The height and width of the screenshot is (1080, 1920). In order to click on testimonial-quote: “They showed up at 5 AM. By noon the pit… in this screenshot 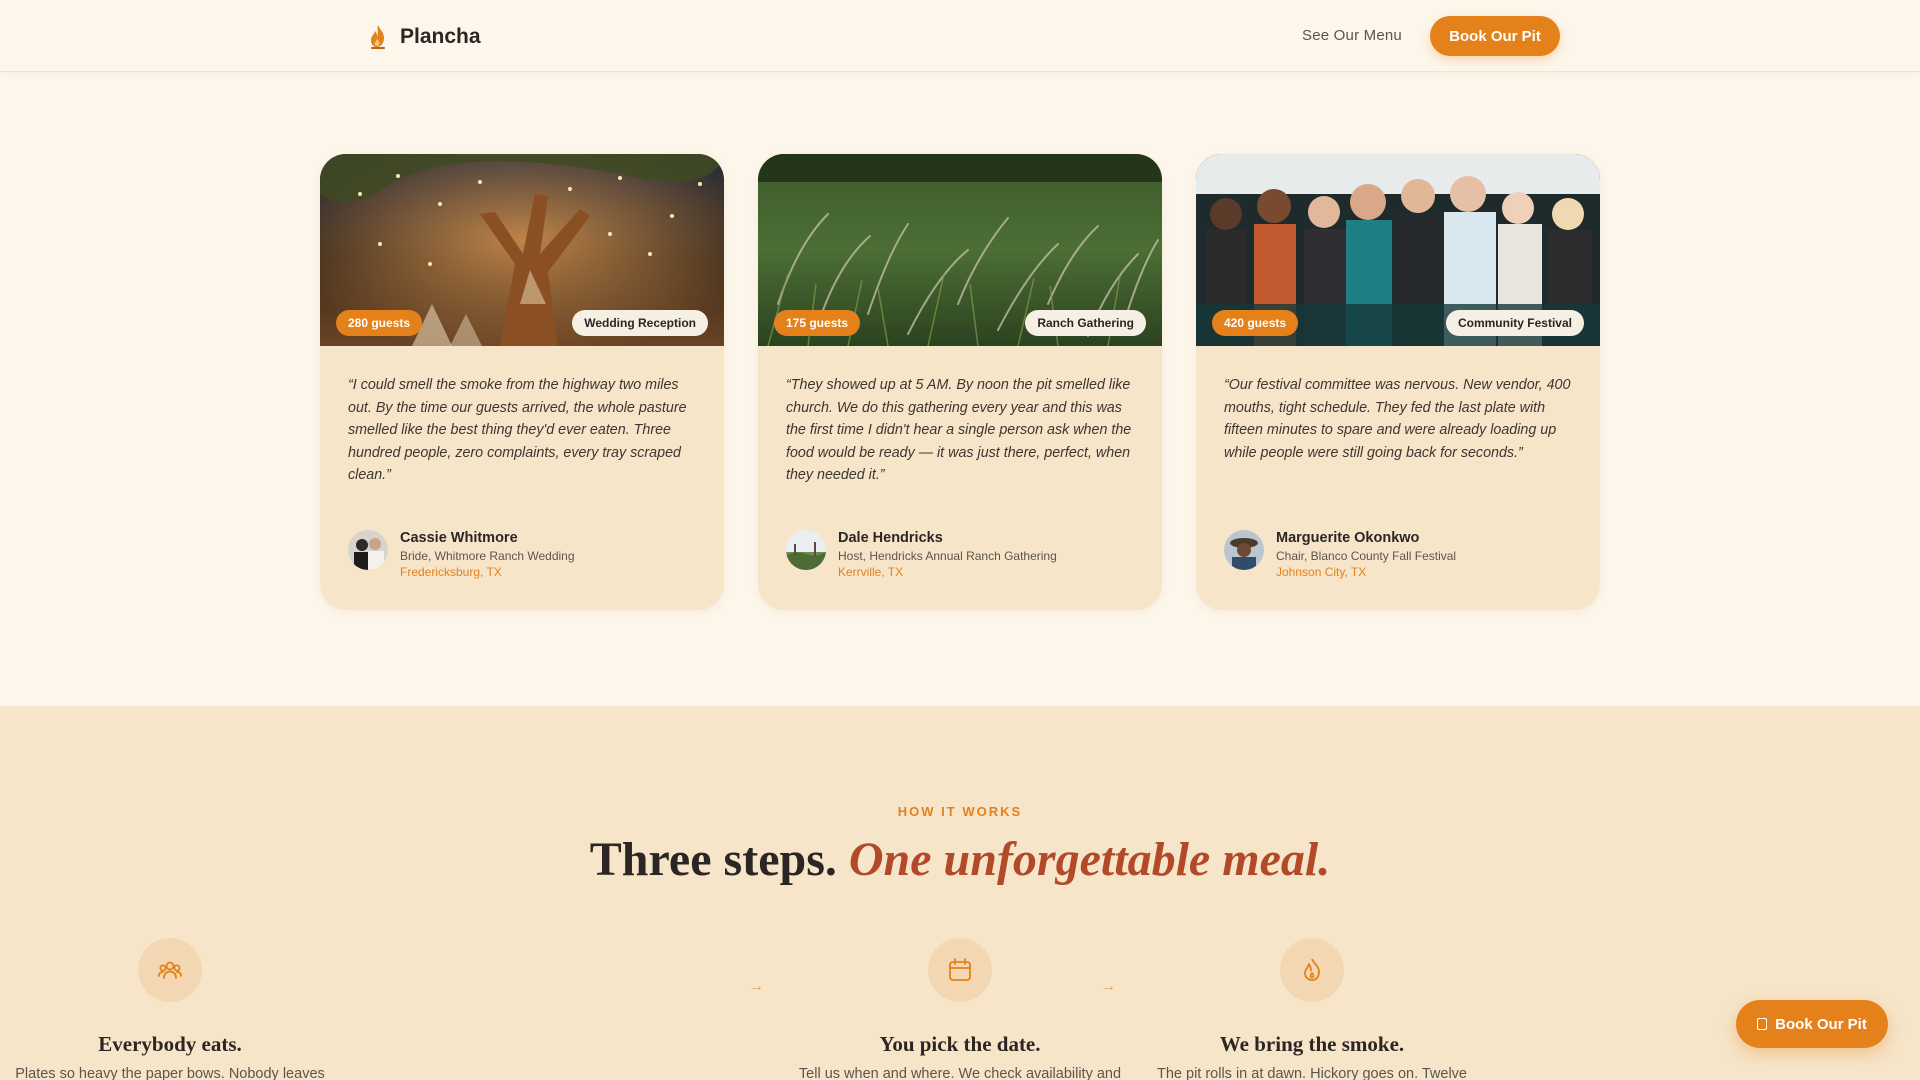, I will do `click(959, 430)`.